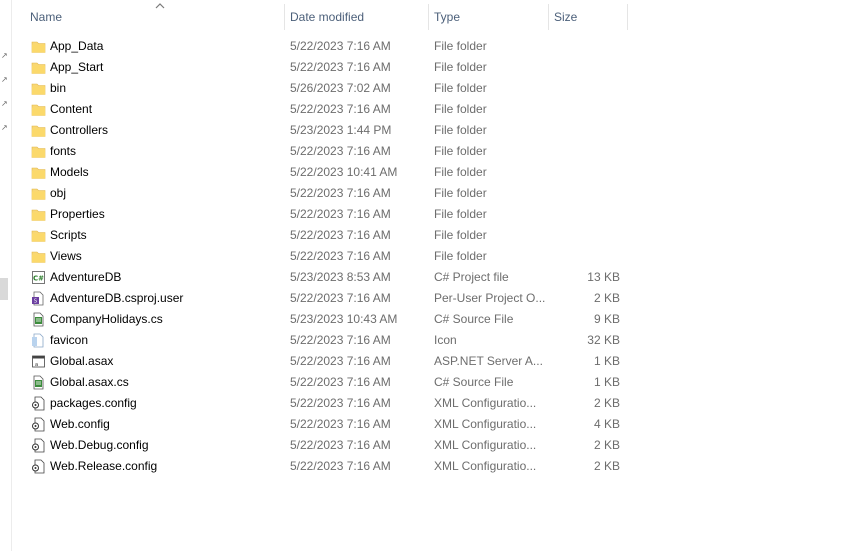 The image size is (859, 551). What do you see at coordinates (153, 17) in the screenshot?
I see `column-header-name: Name` at bounding box center [153, 17].